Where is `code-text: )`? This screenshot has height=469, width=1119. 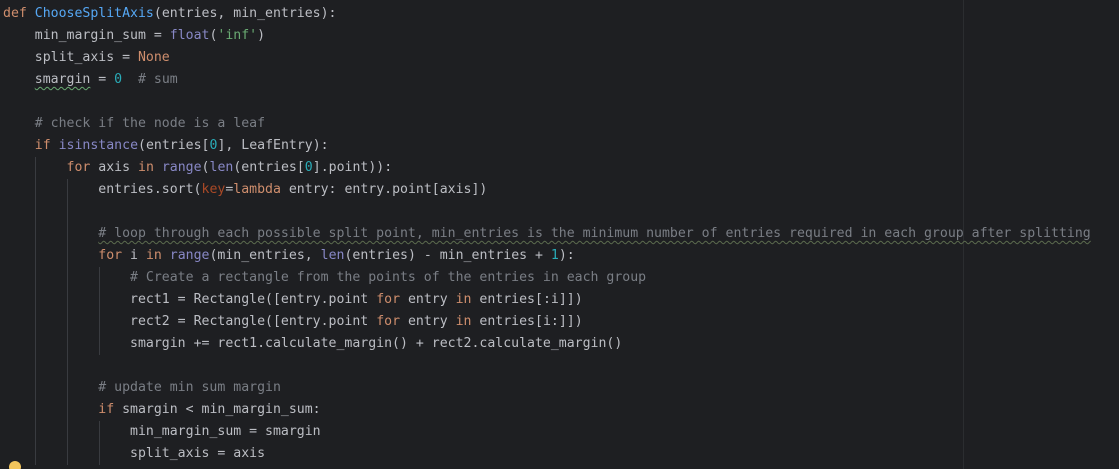
code-text: ) is located at coordinates (261, 35).